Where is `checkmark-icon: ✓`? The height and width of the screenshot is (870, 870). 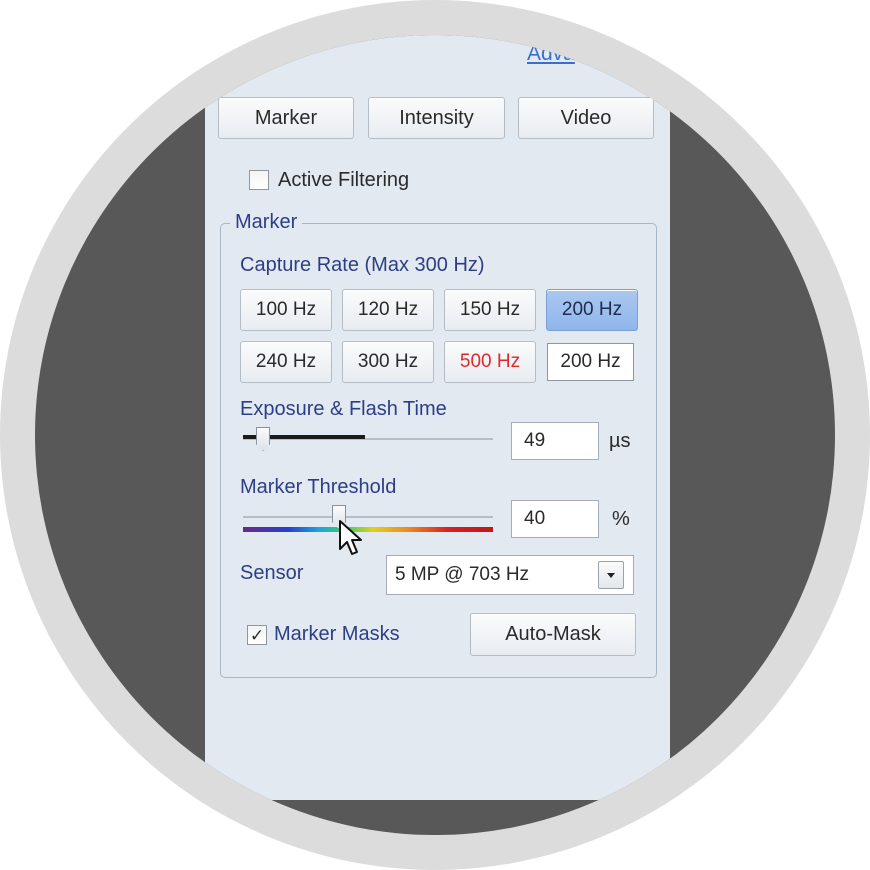 checkmark-icon: ✓ is located at coordinates (257, 635).